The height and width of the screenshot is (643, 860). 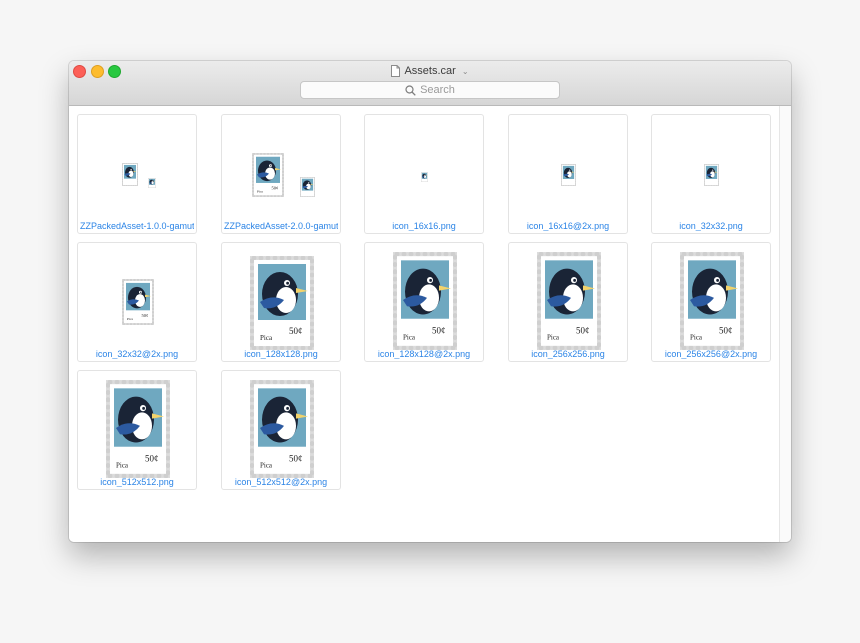 What do you see at coordinates (137, 226) in the screenshot?
I see `file-name-label: ZZPackedAsset-1.0.0-gamut0` at bounding box center [137, 226].